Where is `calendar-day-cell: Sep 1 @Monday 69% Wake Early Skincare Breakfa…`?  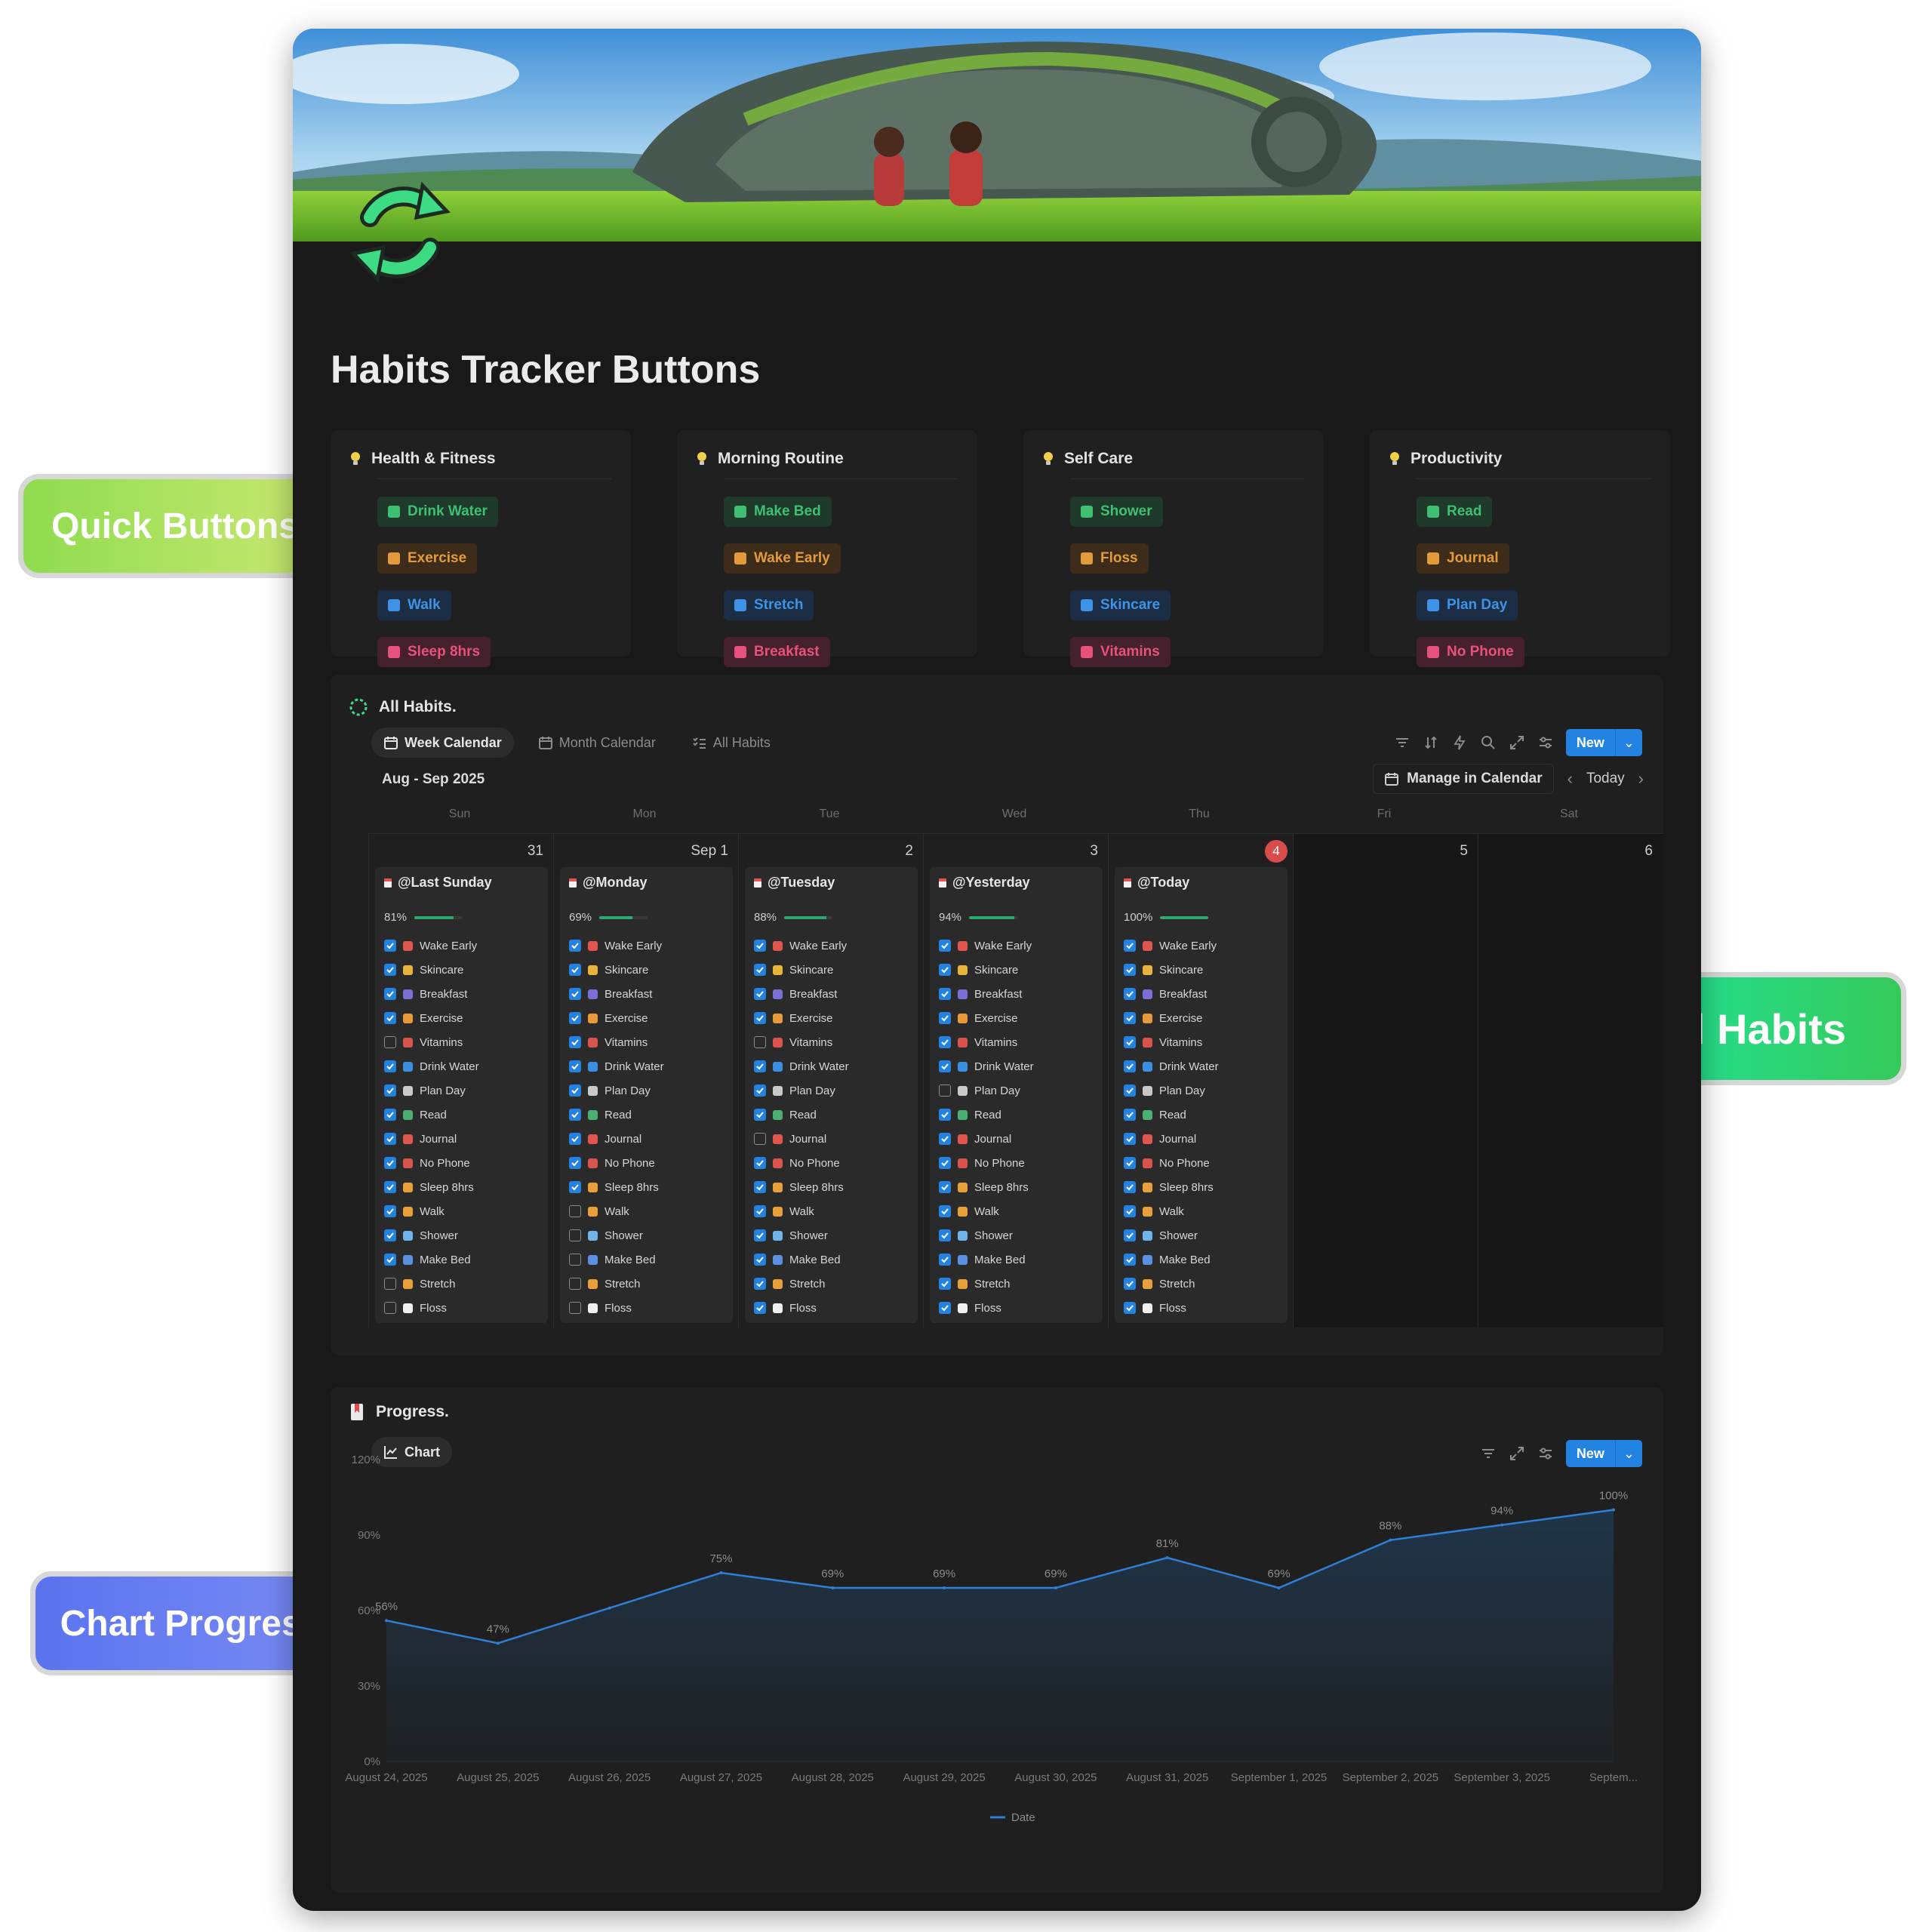
calendar-day-cell: Sep 1 @Monday 69% Wake Early Skincare Breakfa… is located at coordinates (646, 1080).